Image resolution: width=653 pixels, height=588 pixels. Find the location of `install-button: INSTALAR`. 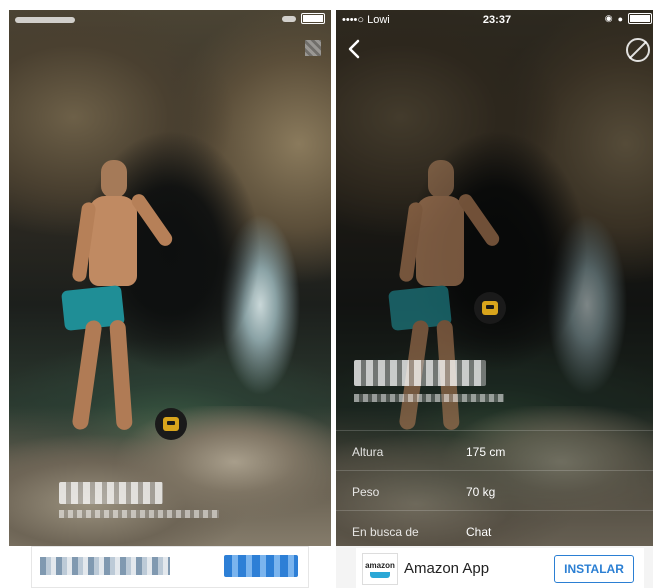

install-button: INSTALAR is located at coordinates (594, 569).